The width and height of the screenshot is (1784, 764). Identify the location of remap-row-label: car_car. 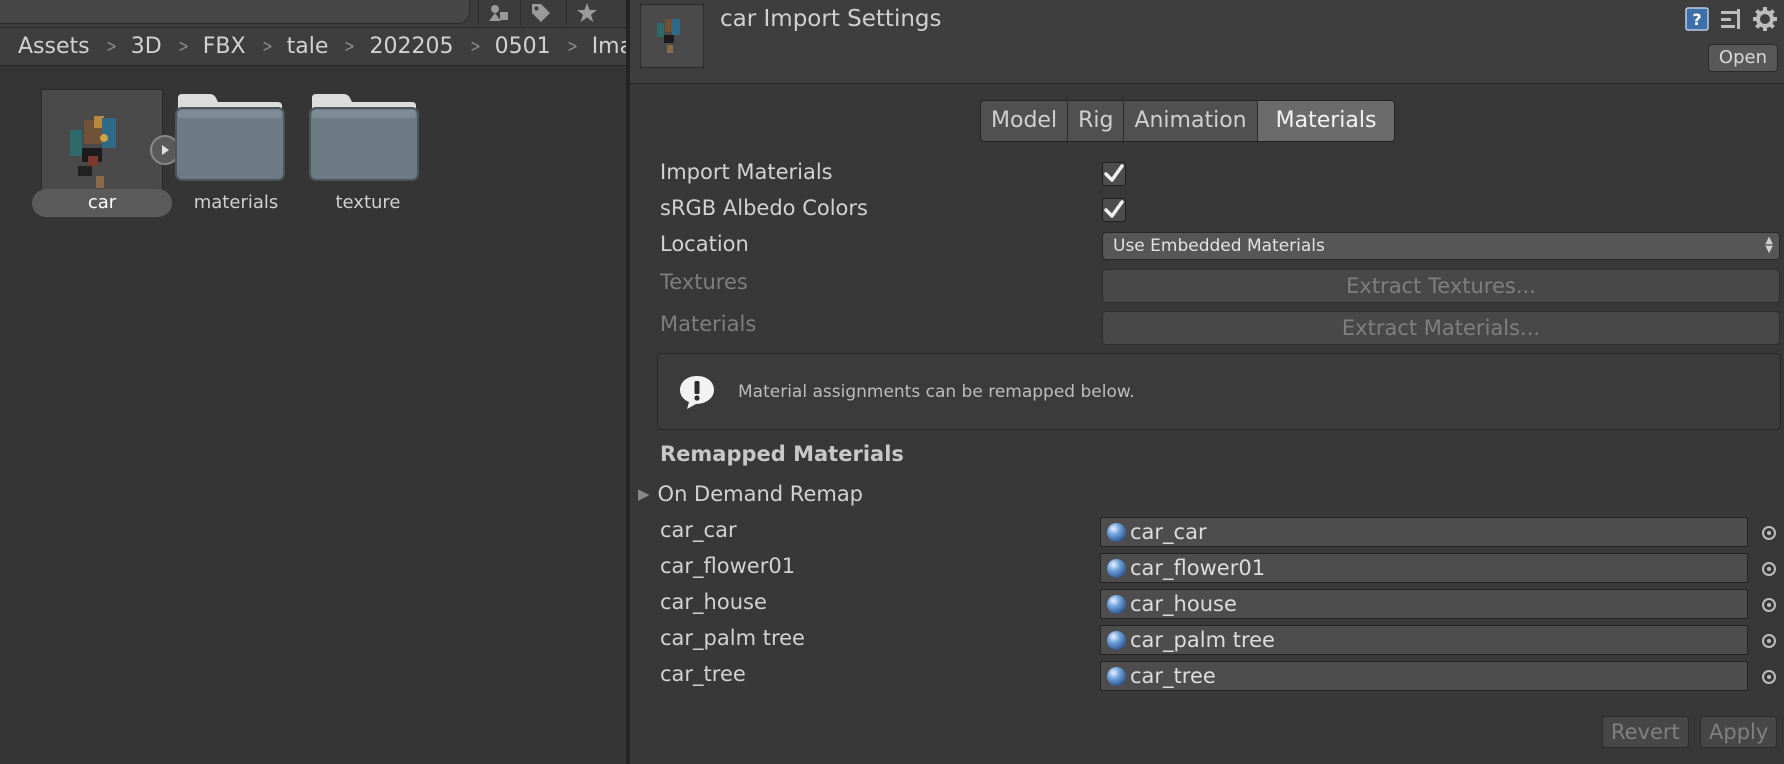
(698, 530).